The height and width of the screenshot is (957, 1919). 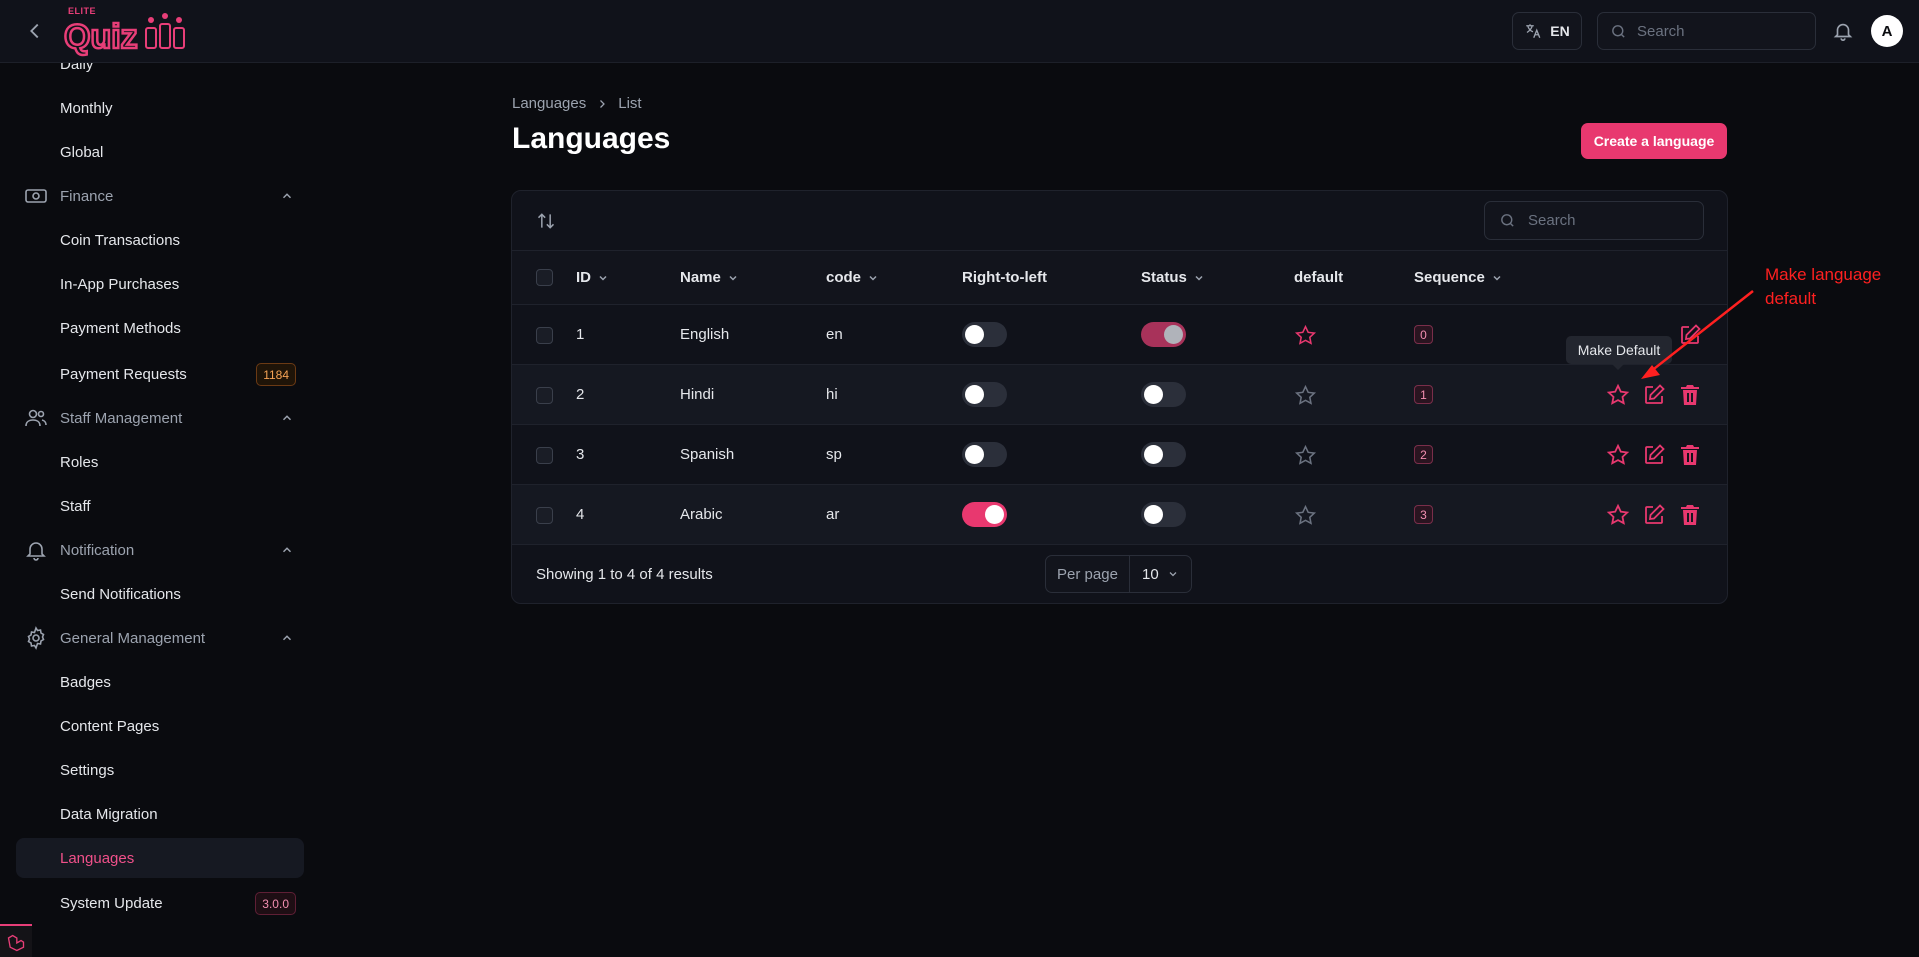 I want to click on sidebar-item-payment-methods: Payment Methods, so click(x=160, y=328).